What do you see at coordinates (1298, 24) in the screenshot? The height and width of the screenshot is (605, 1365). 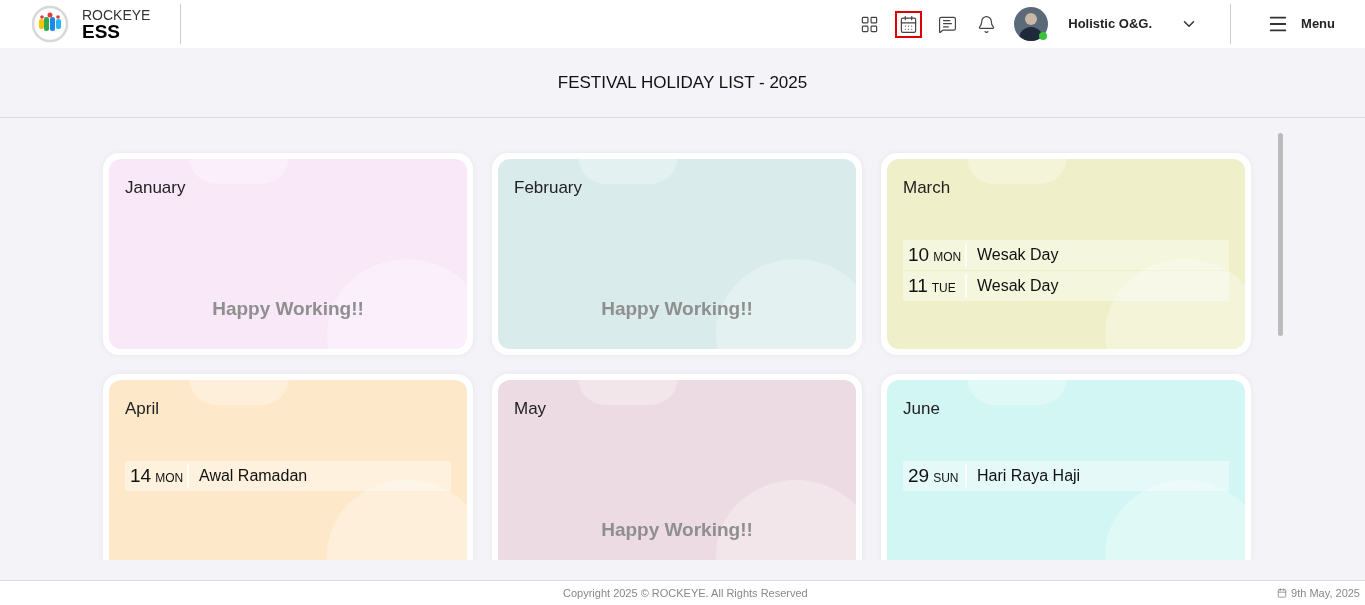 I see `menu-button: Menu` at bounding box center [1298, 24].